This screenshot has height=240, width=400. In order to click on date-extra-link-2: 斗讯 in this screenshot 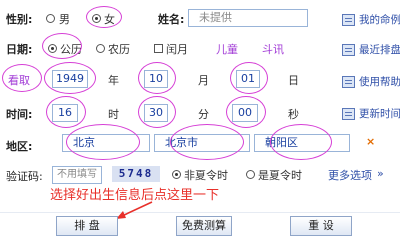, I will do `click(273, 49)`.